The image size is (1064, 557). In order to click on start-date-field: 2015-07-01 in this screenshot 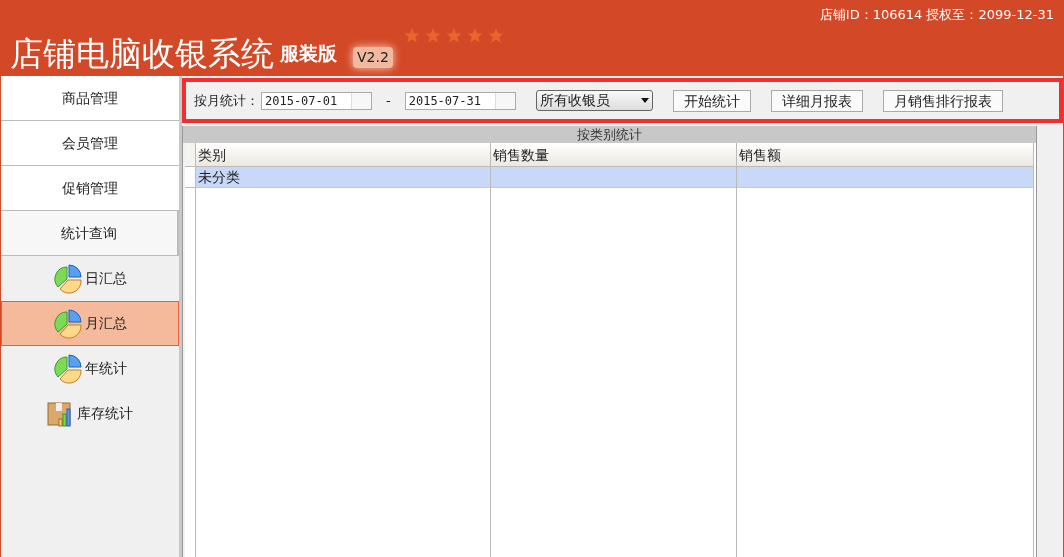, I will do `click(316, 100)`.